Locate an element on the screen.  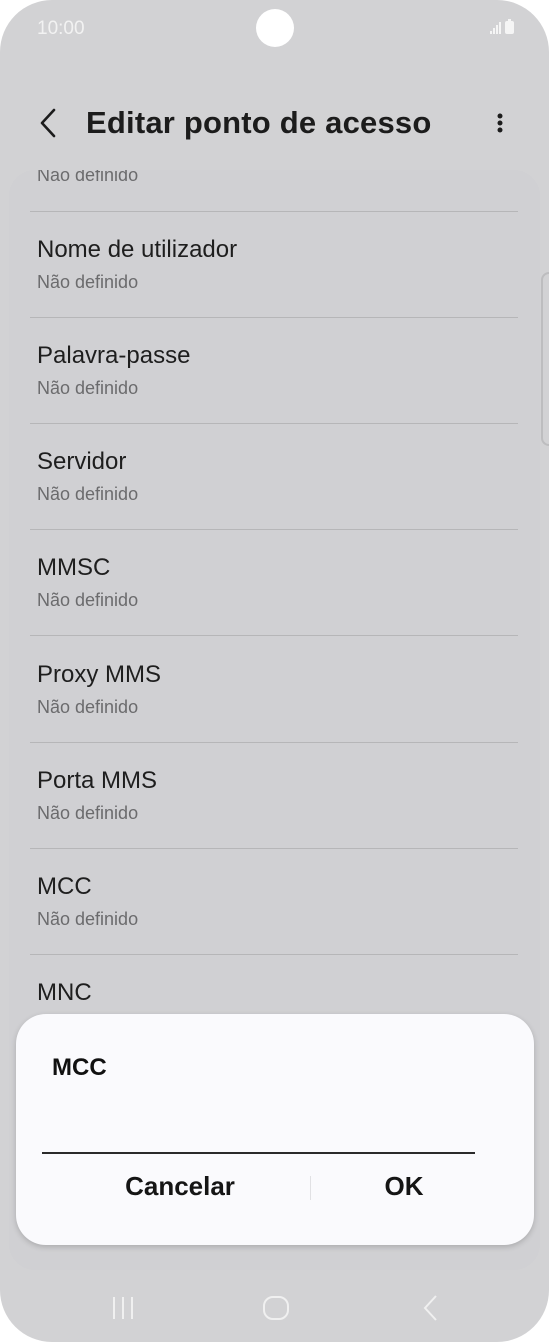
list-item-label: MCC is located at coordinates (64, 886).